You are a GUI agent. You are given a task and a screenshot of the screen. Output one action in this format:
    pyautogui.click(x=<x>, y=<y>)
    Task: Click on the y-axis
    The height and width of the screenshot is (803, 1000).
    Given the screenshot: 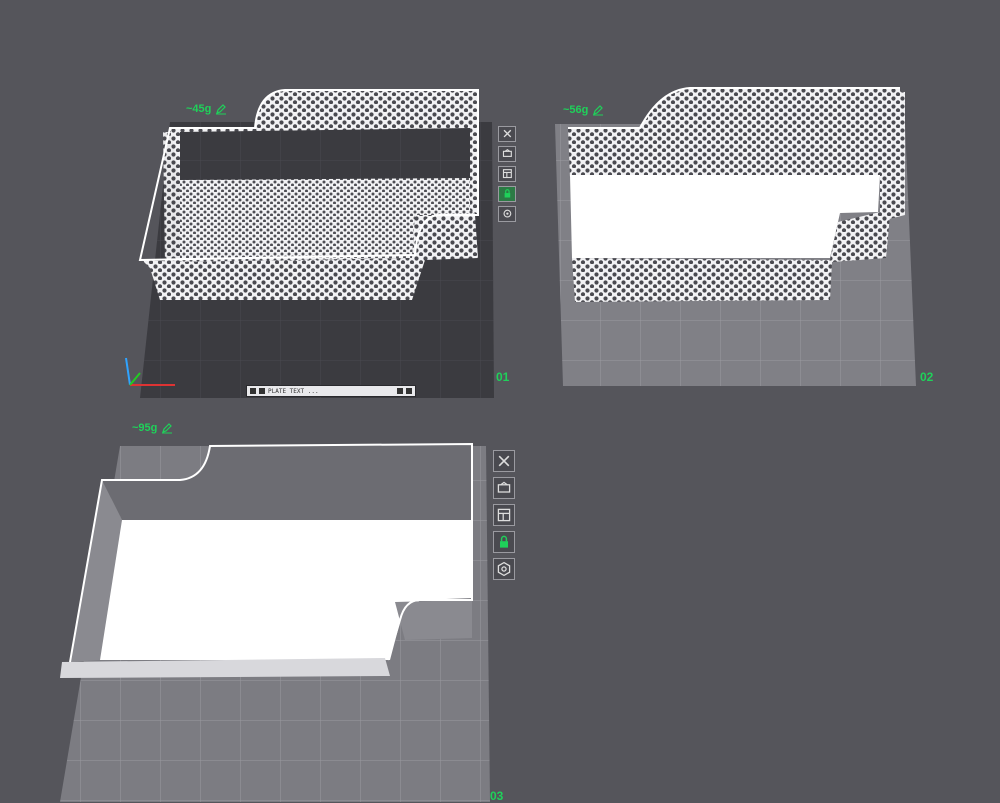 What is the action you would take?
    pyautogui.click(x=128, y=371)
    